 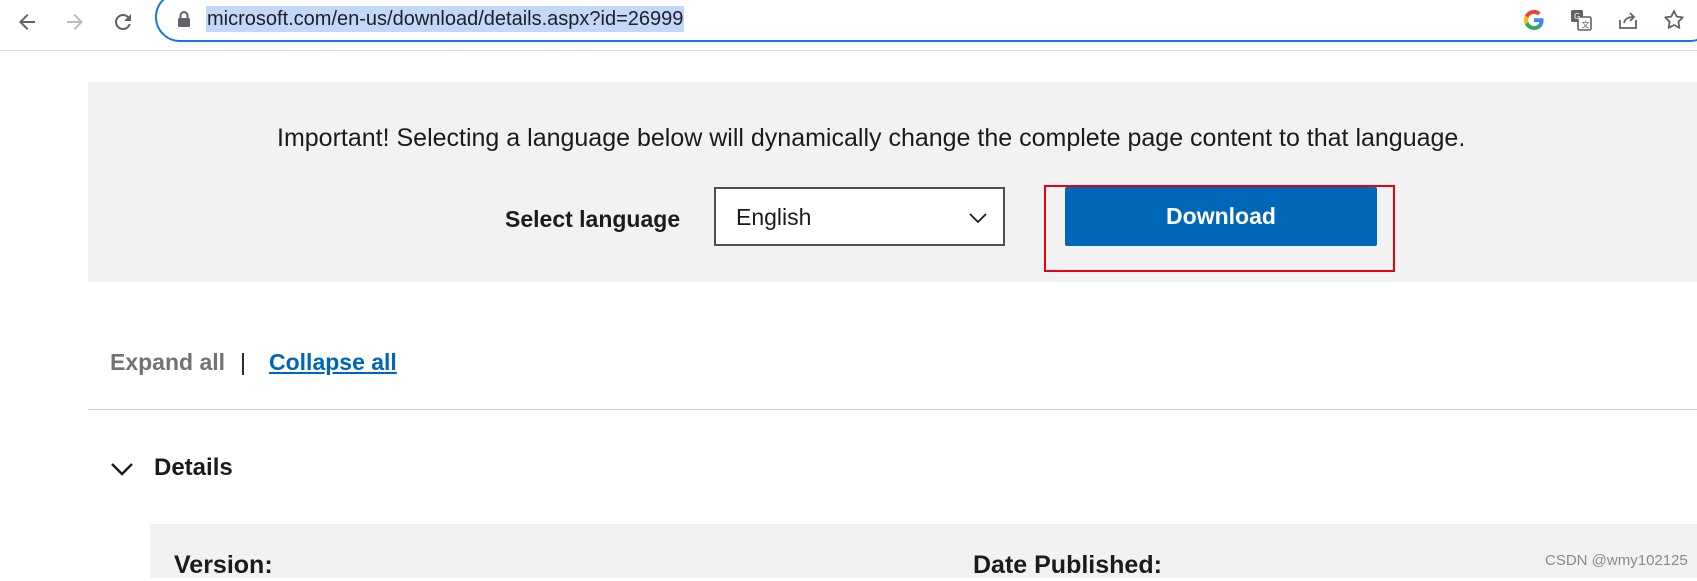 What do you see at coordinates (774, 217) in the screenshot?
I see `selected-language: English` at bounding box center [774, 217].